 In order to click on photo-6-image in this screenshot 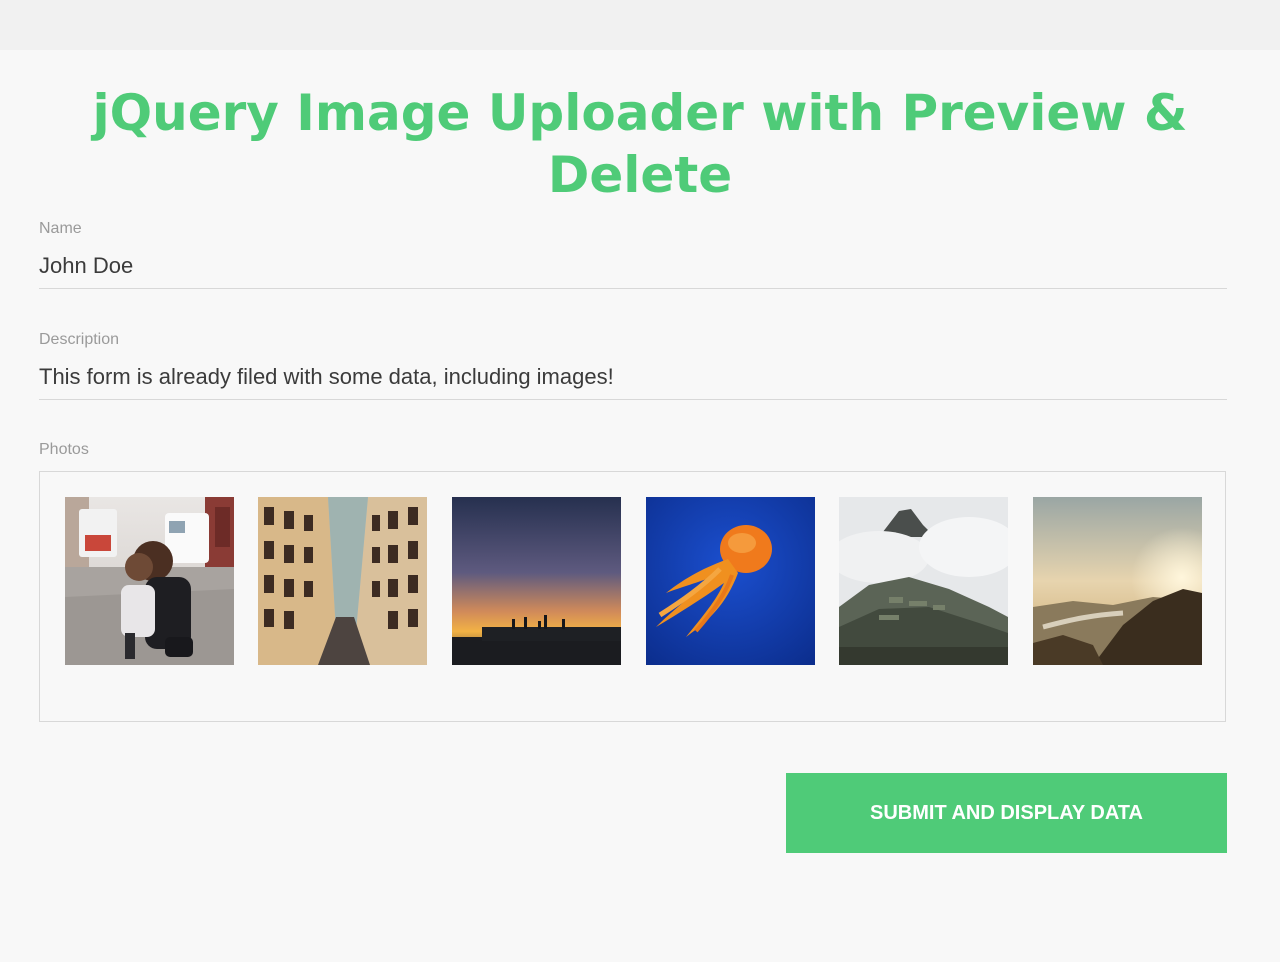, I will do `click(1117, 581)`.